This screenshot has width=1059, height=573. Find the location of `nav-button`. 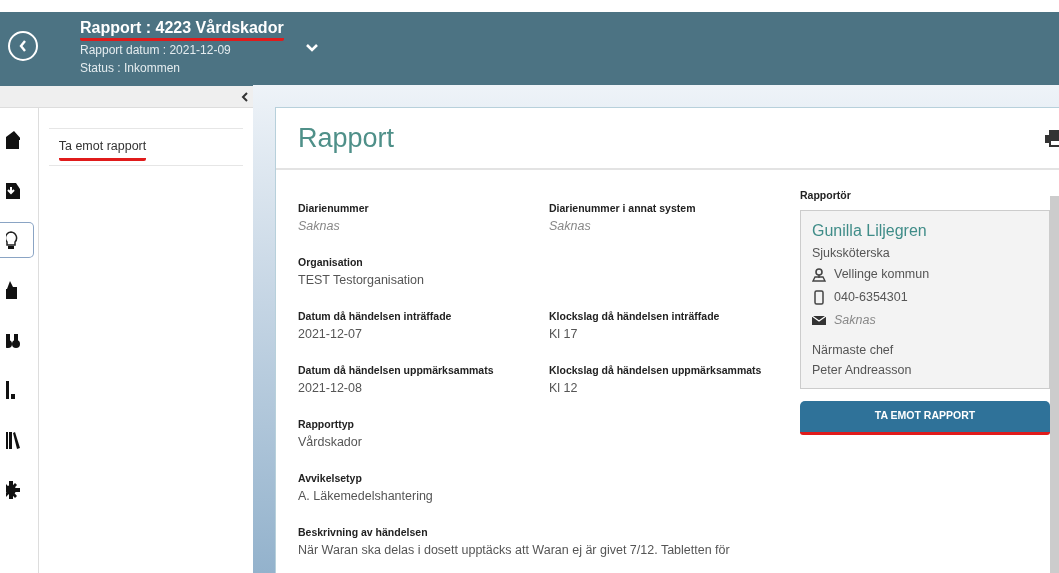

nav-button is located at coordinates (17, 240).